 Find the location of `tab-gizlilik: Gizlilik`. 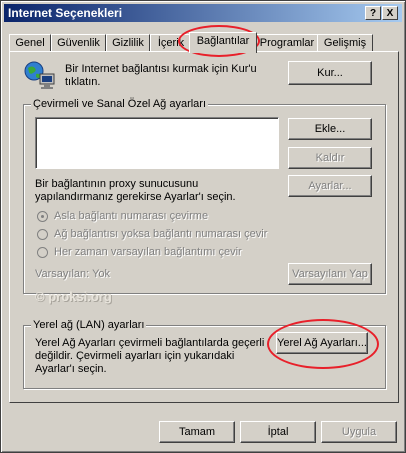

tab-gizlilik: Gizlilik is located at coordinates (128, 43).